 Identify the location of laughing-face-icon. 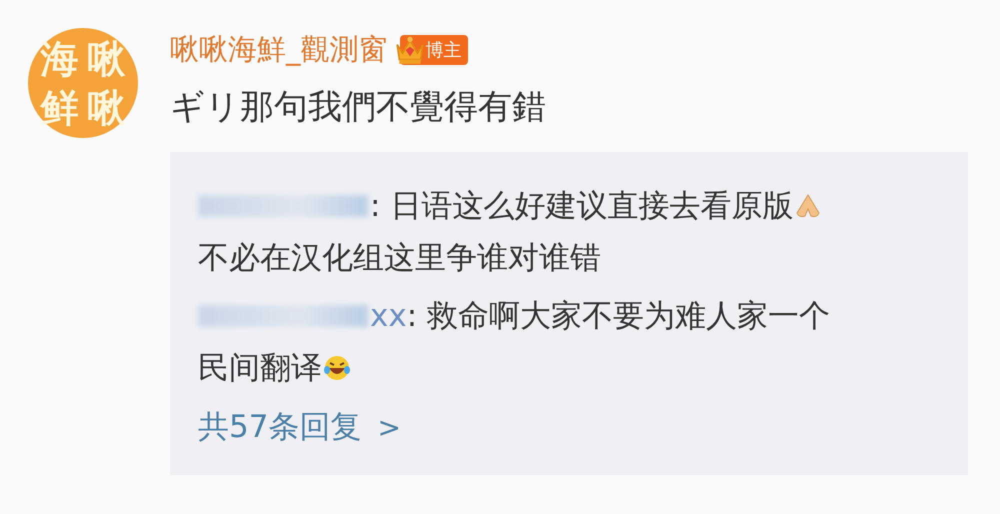
(337, 368).